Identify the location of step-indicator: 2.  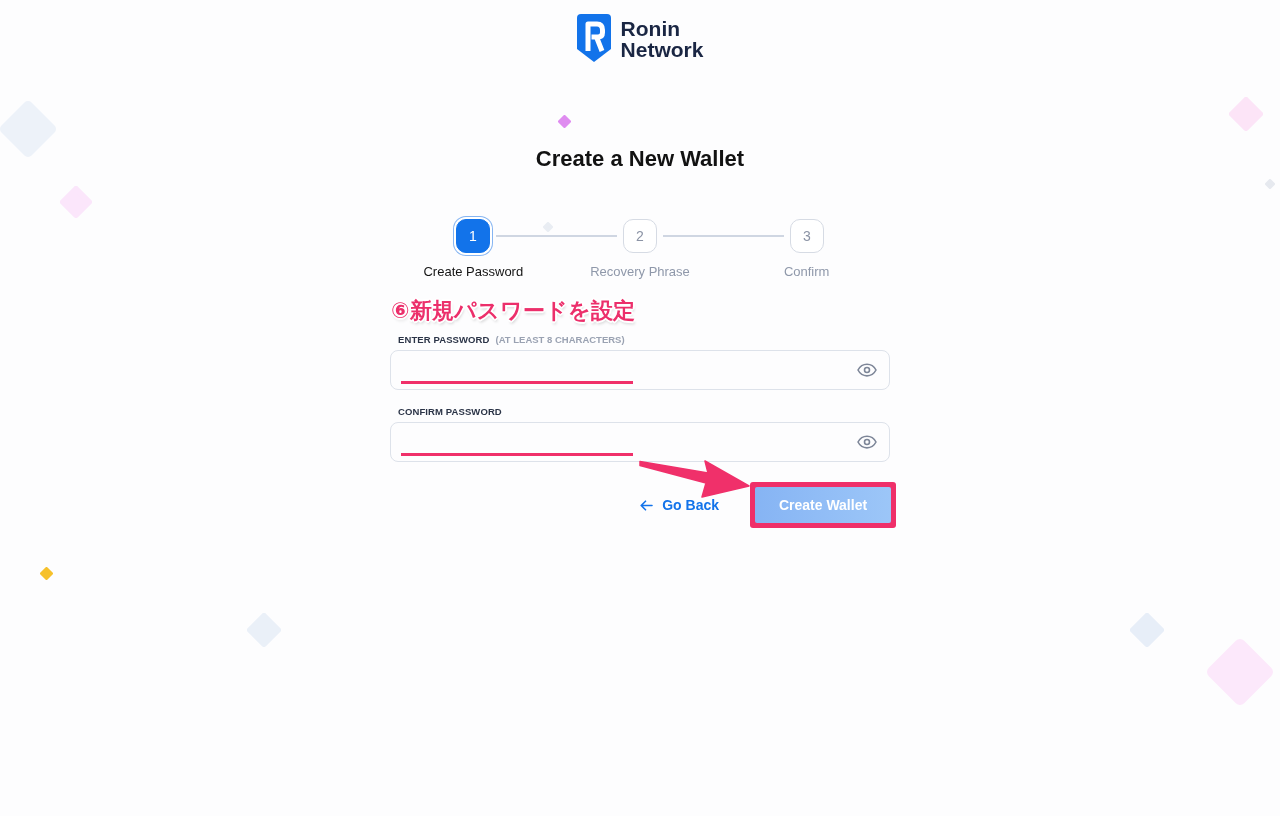
(640, 236).